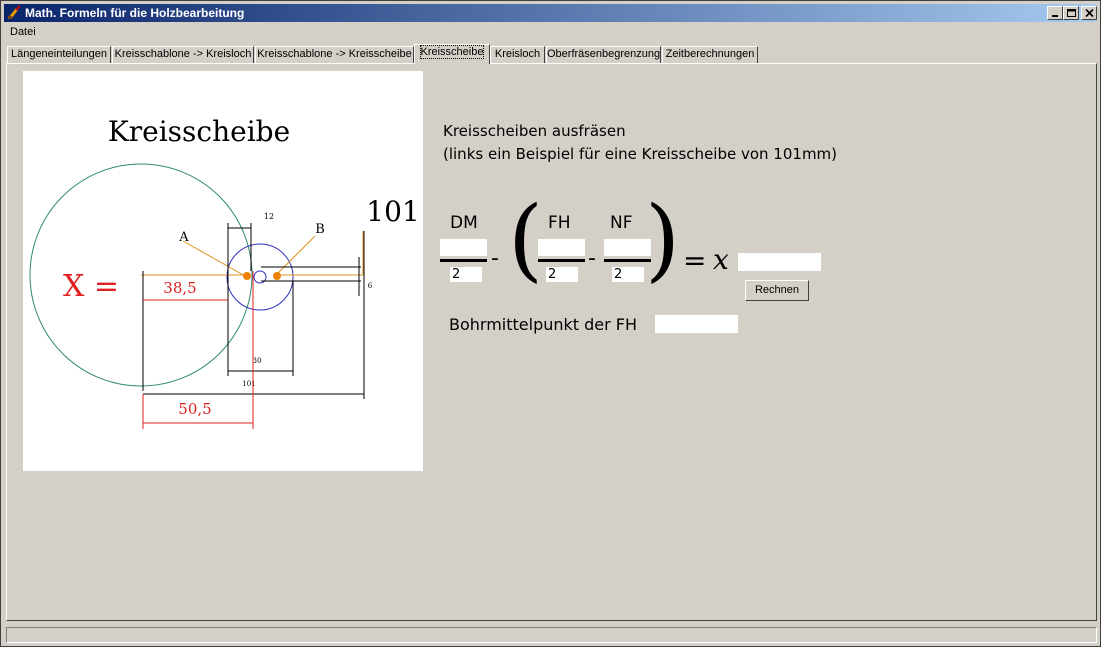 The height and width of the screenshot is (647, 1101). What do you see at coordinates (721, 259) in the screenshot?
I see `x-symbol: x` at bounding box center [721, 259].